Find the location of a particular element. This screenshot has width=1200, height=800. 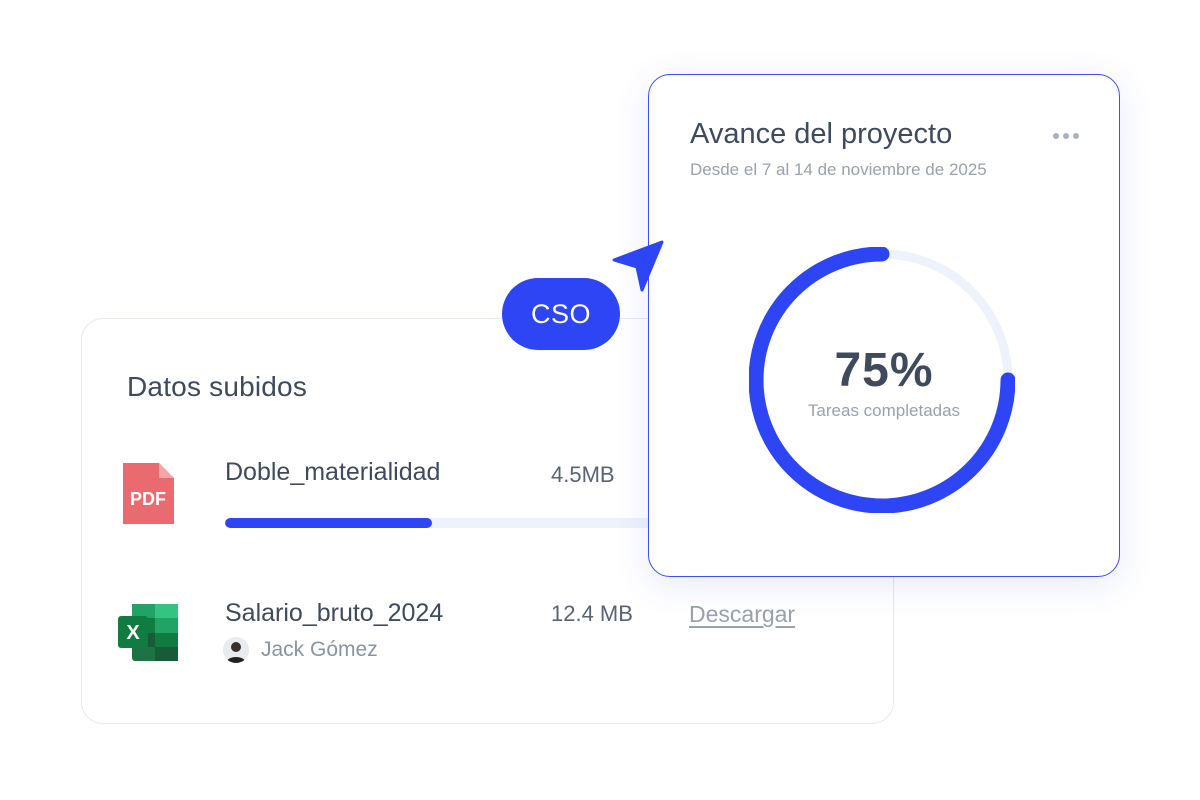

file-owner: Jack Gómez is located at coordinates (300, 650).